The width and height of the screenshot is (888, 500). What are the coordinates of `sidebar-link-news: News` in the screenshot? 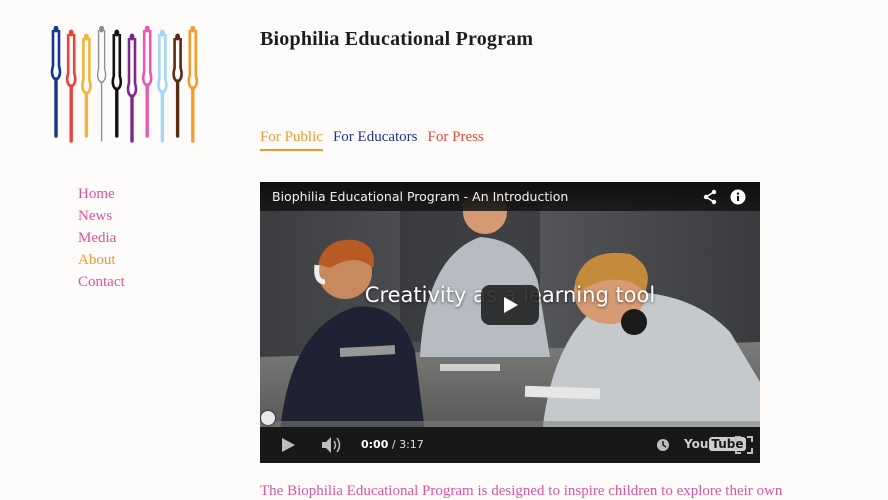 It's located at (95, 216).